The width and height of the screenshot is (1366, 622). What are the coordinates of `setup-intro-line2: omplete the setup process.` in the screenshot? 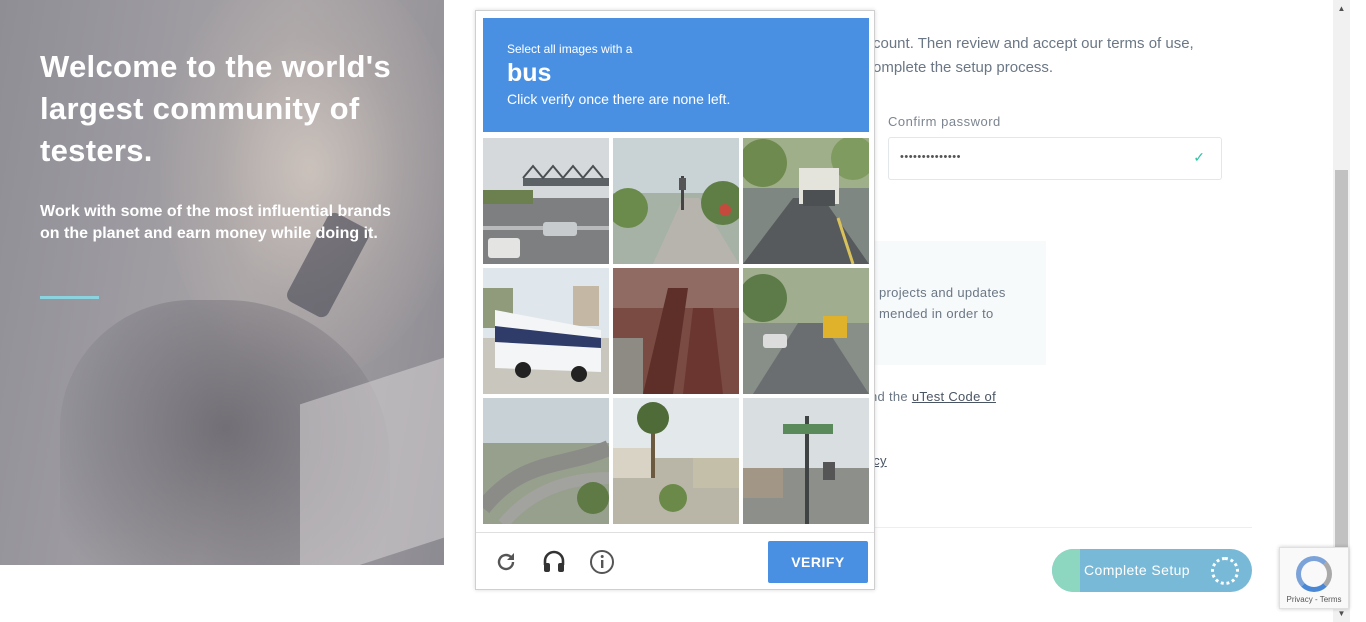 It's located at (963, 67).